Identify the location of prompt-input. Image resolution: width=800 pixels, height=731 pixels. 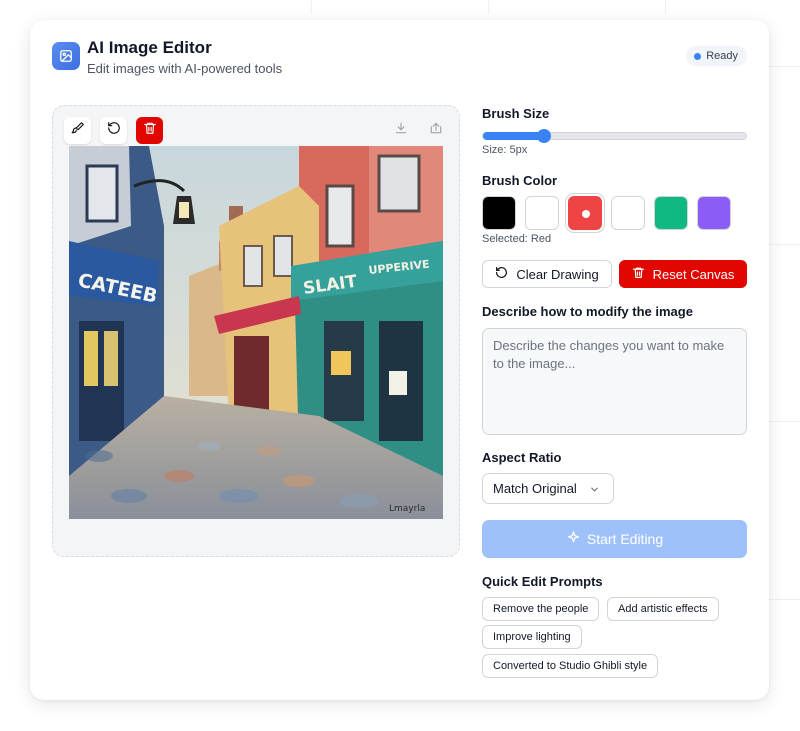
(614, 381).